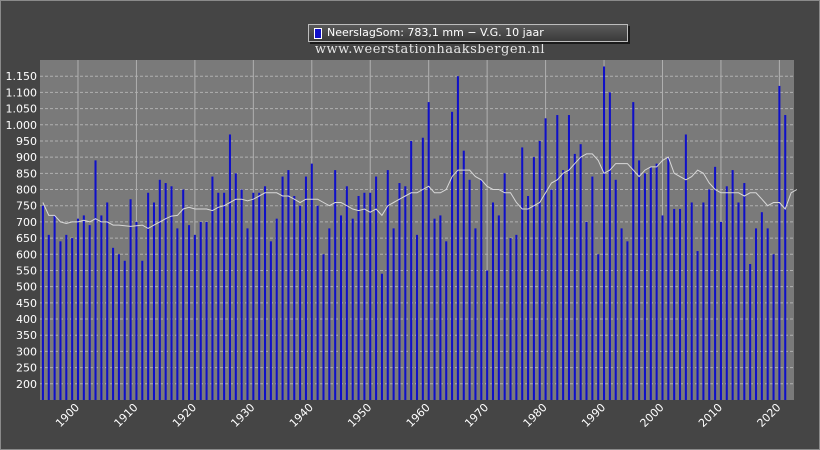 This screenshot has width=820, height=450. What do you see at coordinates (26, 173) in the screenshot?
I see `y-tick-label: 850` at bounding box center [26, 173].